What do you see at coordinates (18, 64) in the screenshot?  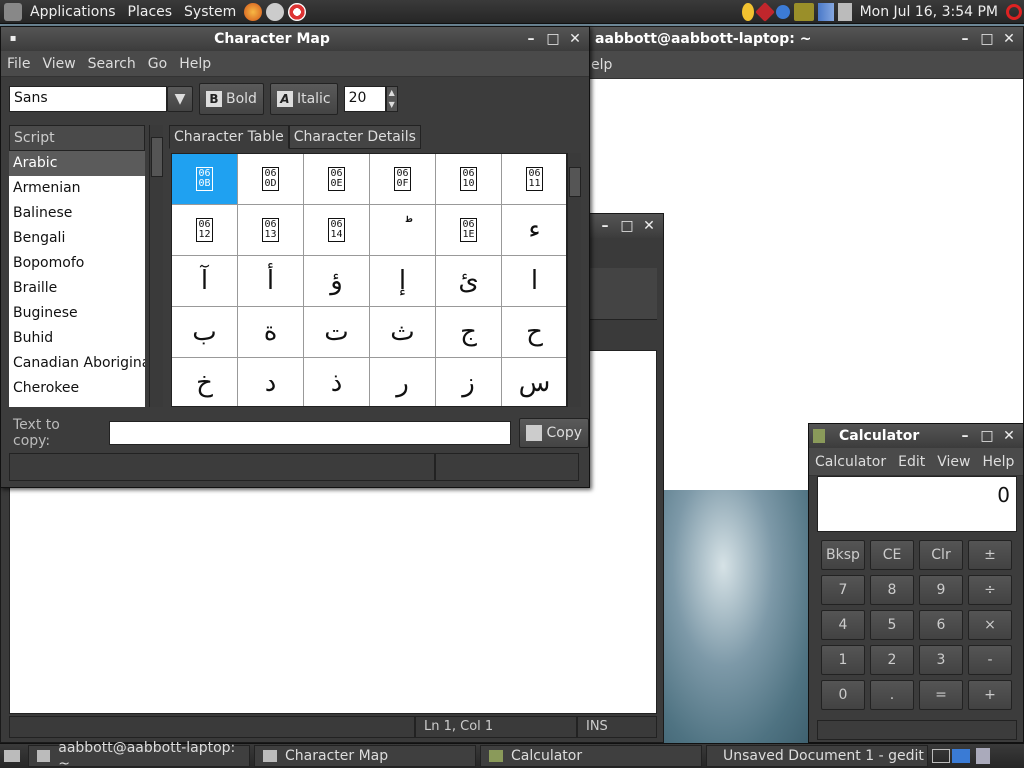 I see `menu-file: File` at bounding box center [18, 64].